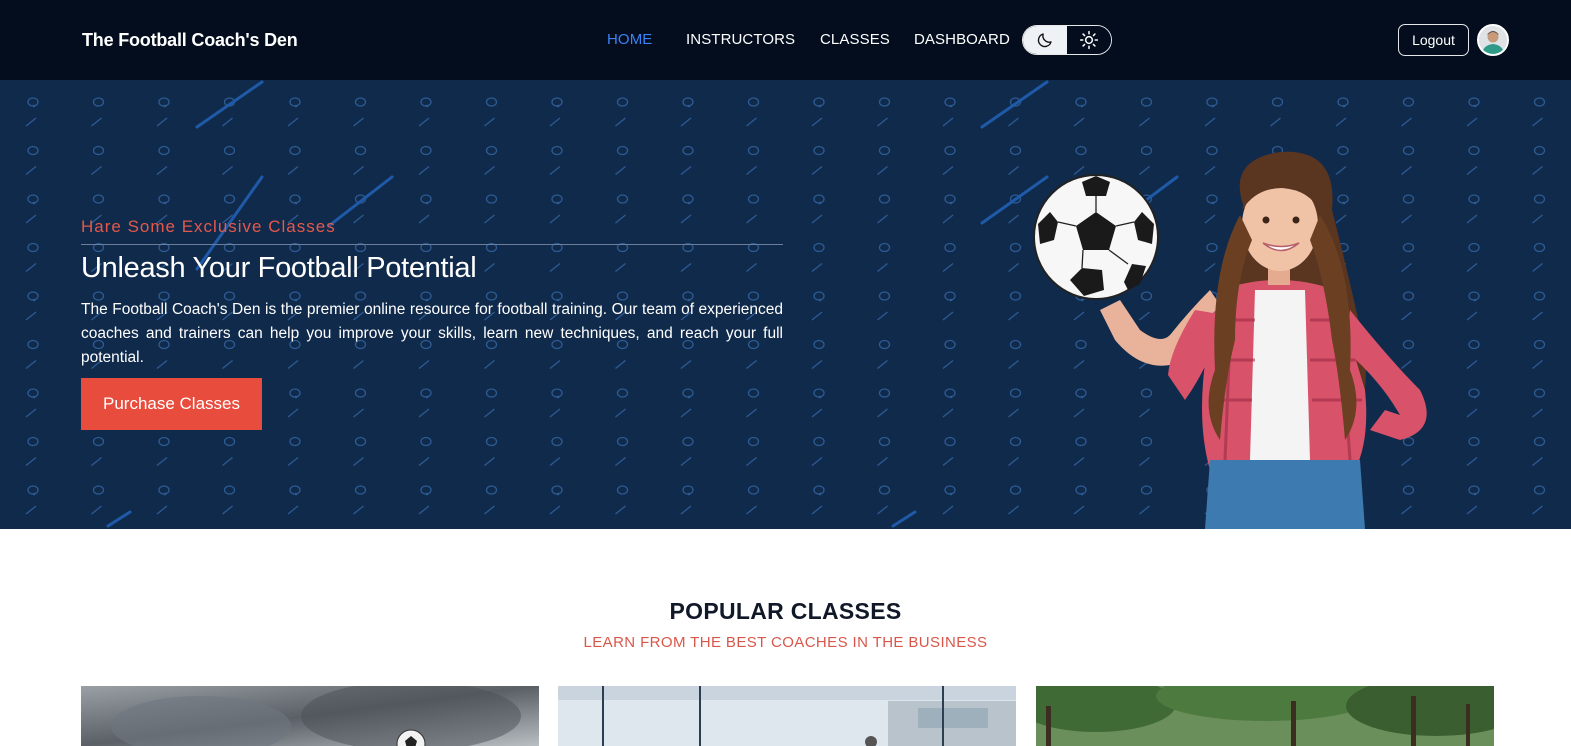  Describe the element at coordinates (740, 39) in the screenshot. I see `nav-instructors: INSTRUCTORS` at that location.